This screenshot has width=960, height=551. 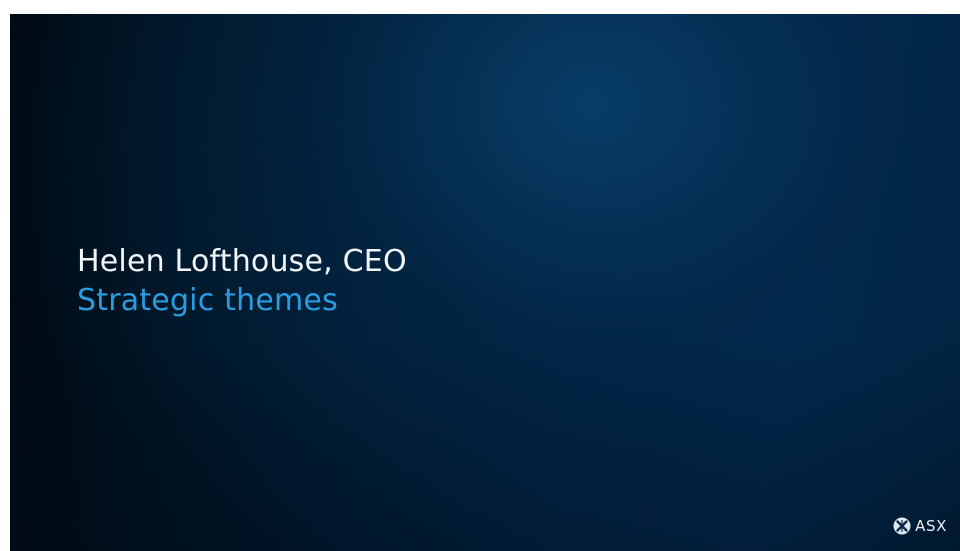 What do you see at coordinates (242, 261) in the screenshot?
I see `presenter-name: Helen Lofthouse, CEO` at bounding box center [242, 261].